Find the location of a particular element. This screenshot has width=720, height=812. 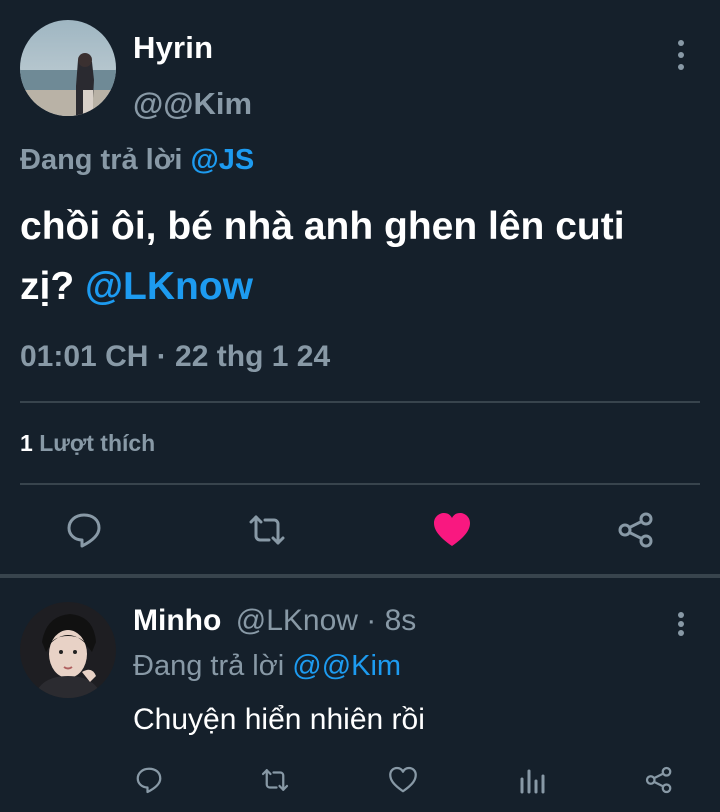

likes-summary: 1 Lượt thích is located at coordinates (87, 443).